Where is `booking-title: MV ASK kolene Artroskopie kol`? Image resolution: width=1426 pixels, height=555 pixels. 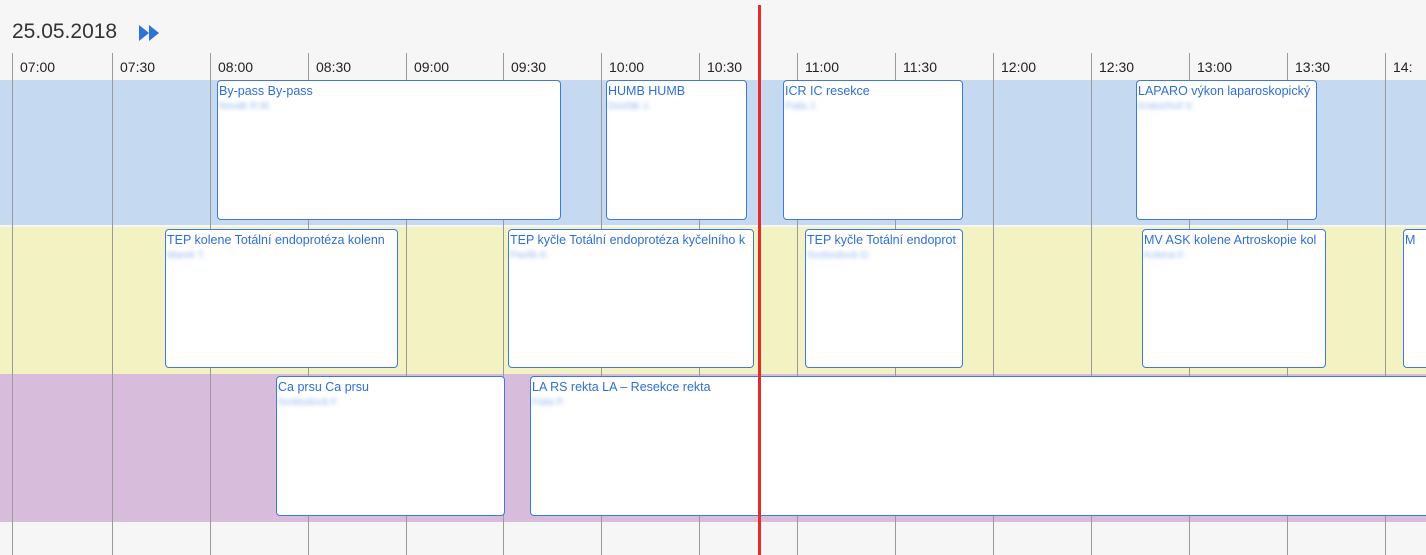 booking-title: MV ASK kolene Artroskopie kol is located at coordinates (1230, 240).